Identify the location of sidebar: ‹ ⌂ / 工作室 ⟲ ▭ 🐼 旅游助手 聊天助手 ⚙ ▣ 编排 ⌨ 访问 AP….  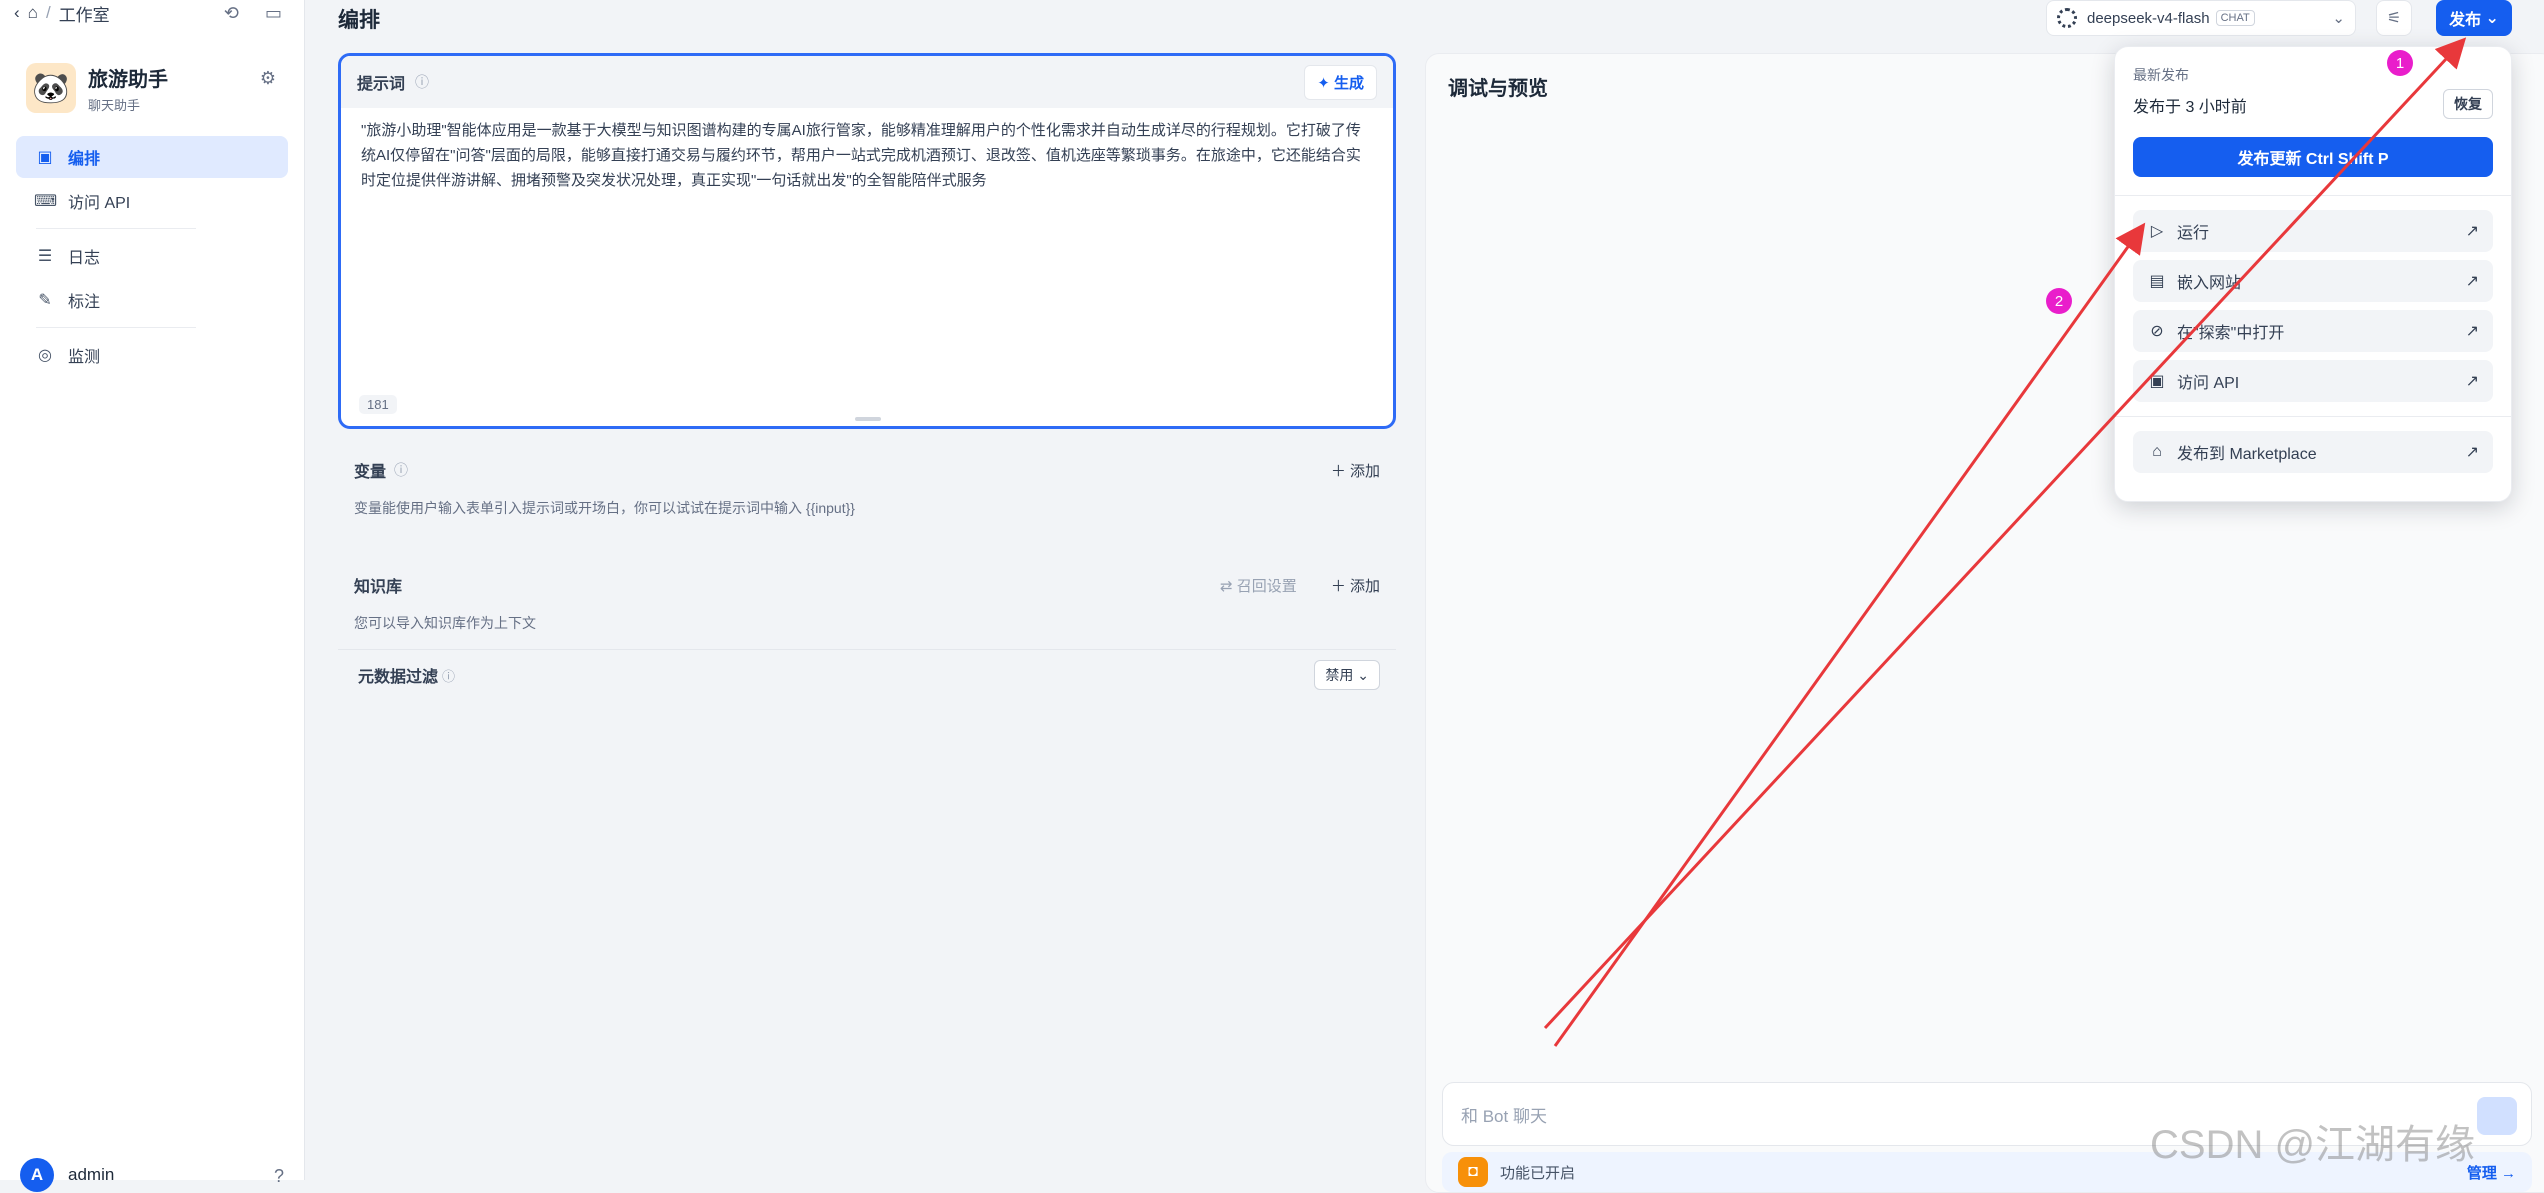
(152, 596).